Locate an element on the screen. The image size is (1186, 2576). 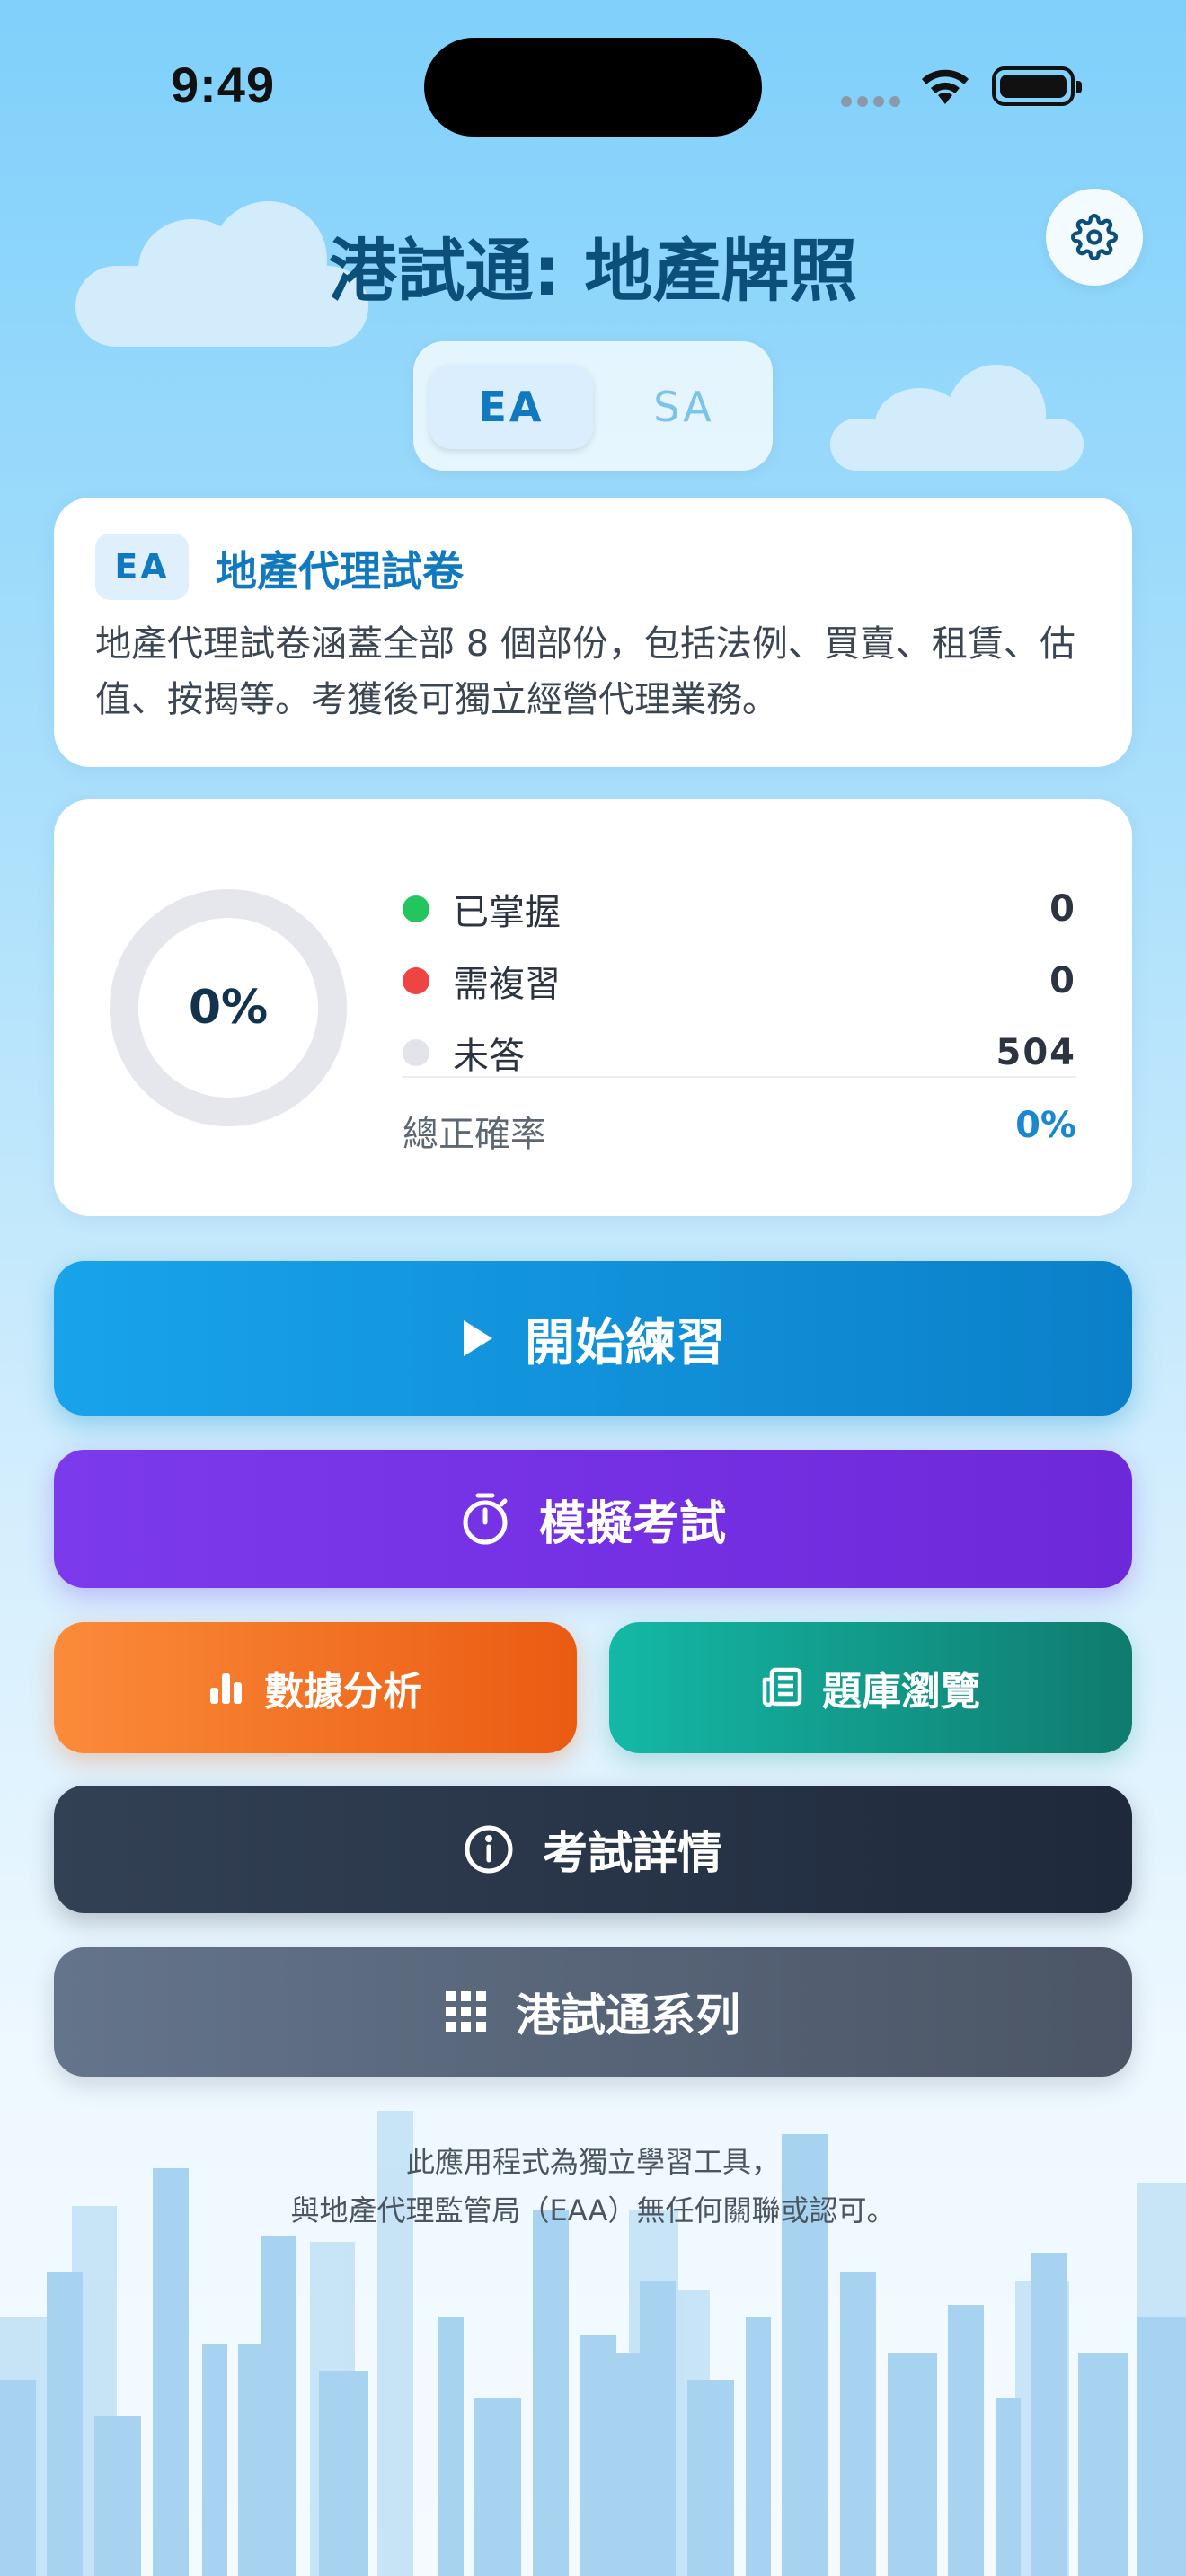
stat-row-review: 需複習 0 is located at coordinates (739, 981).